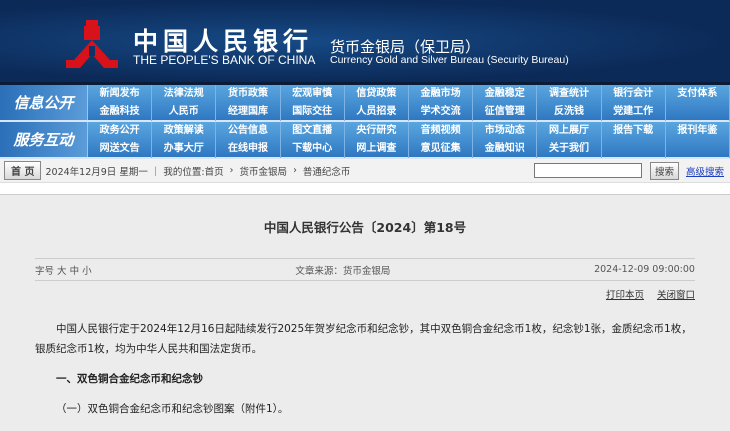 The width and height of the screenshot is (730, 431). What do you see at coordinates (505, 94) in the screenshot?
I see `nav-item: 金融稳定` at bounding box center [505, 94].